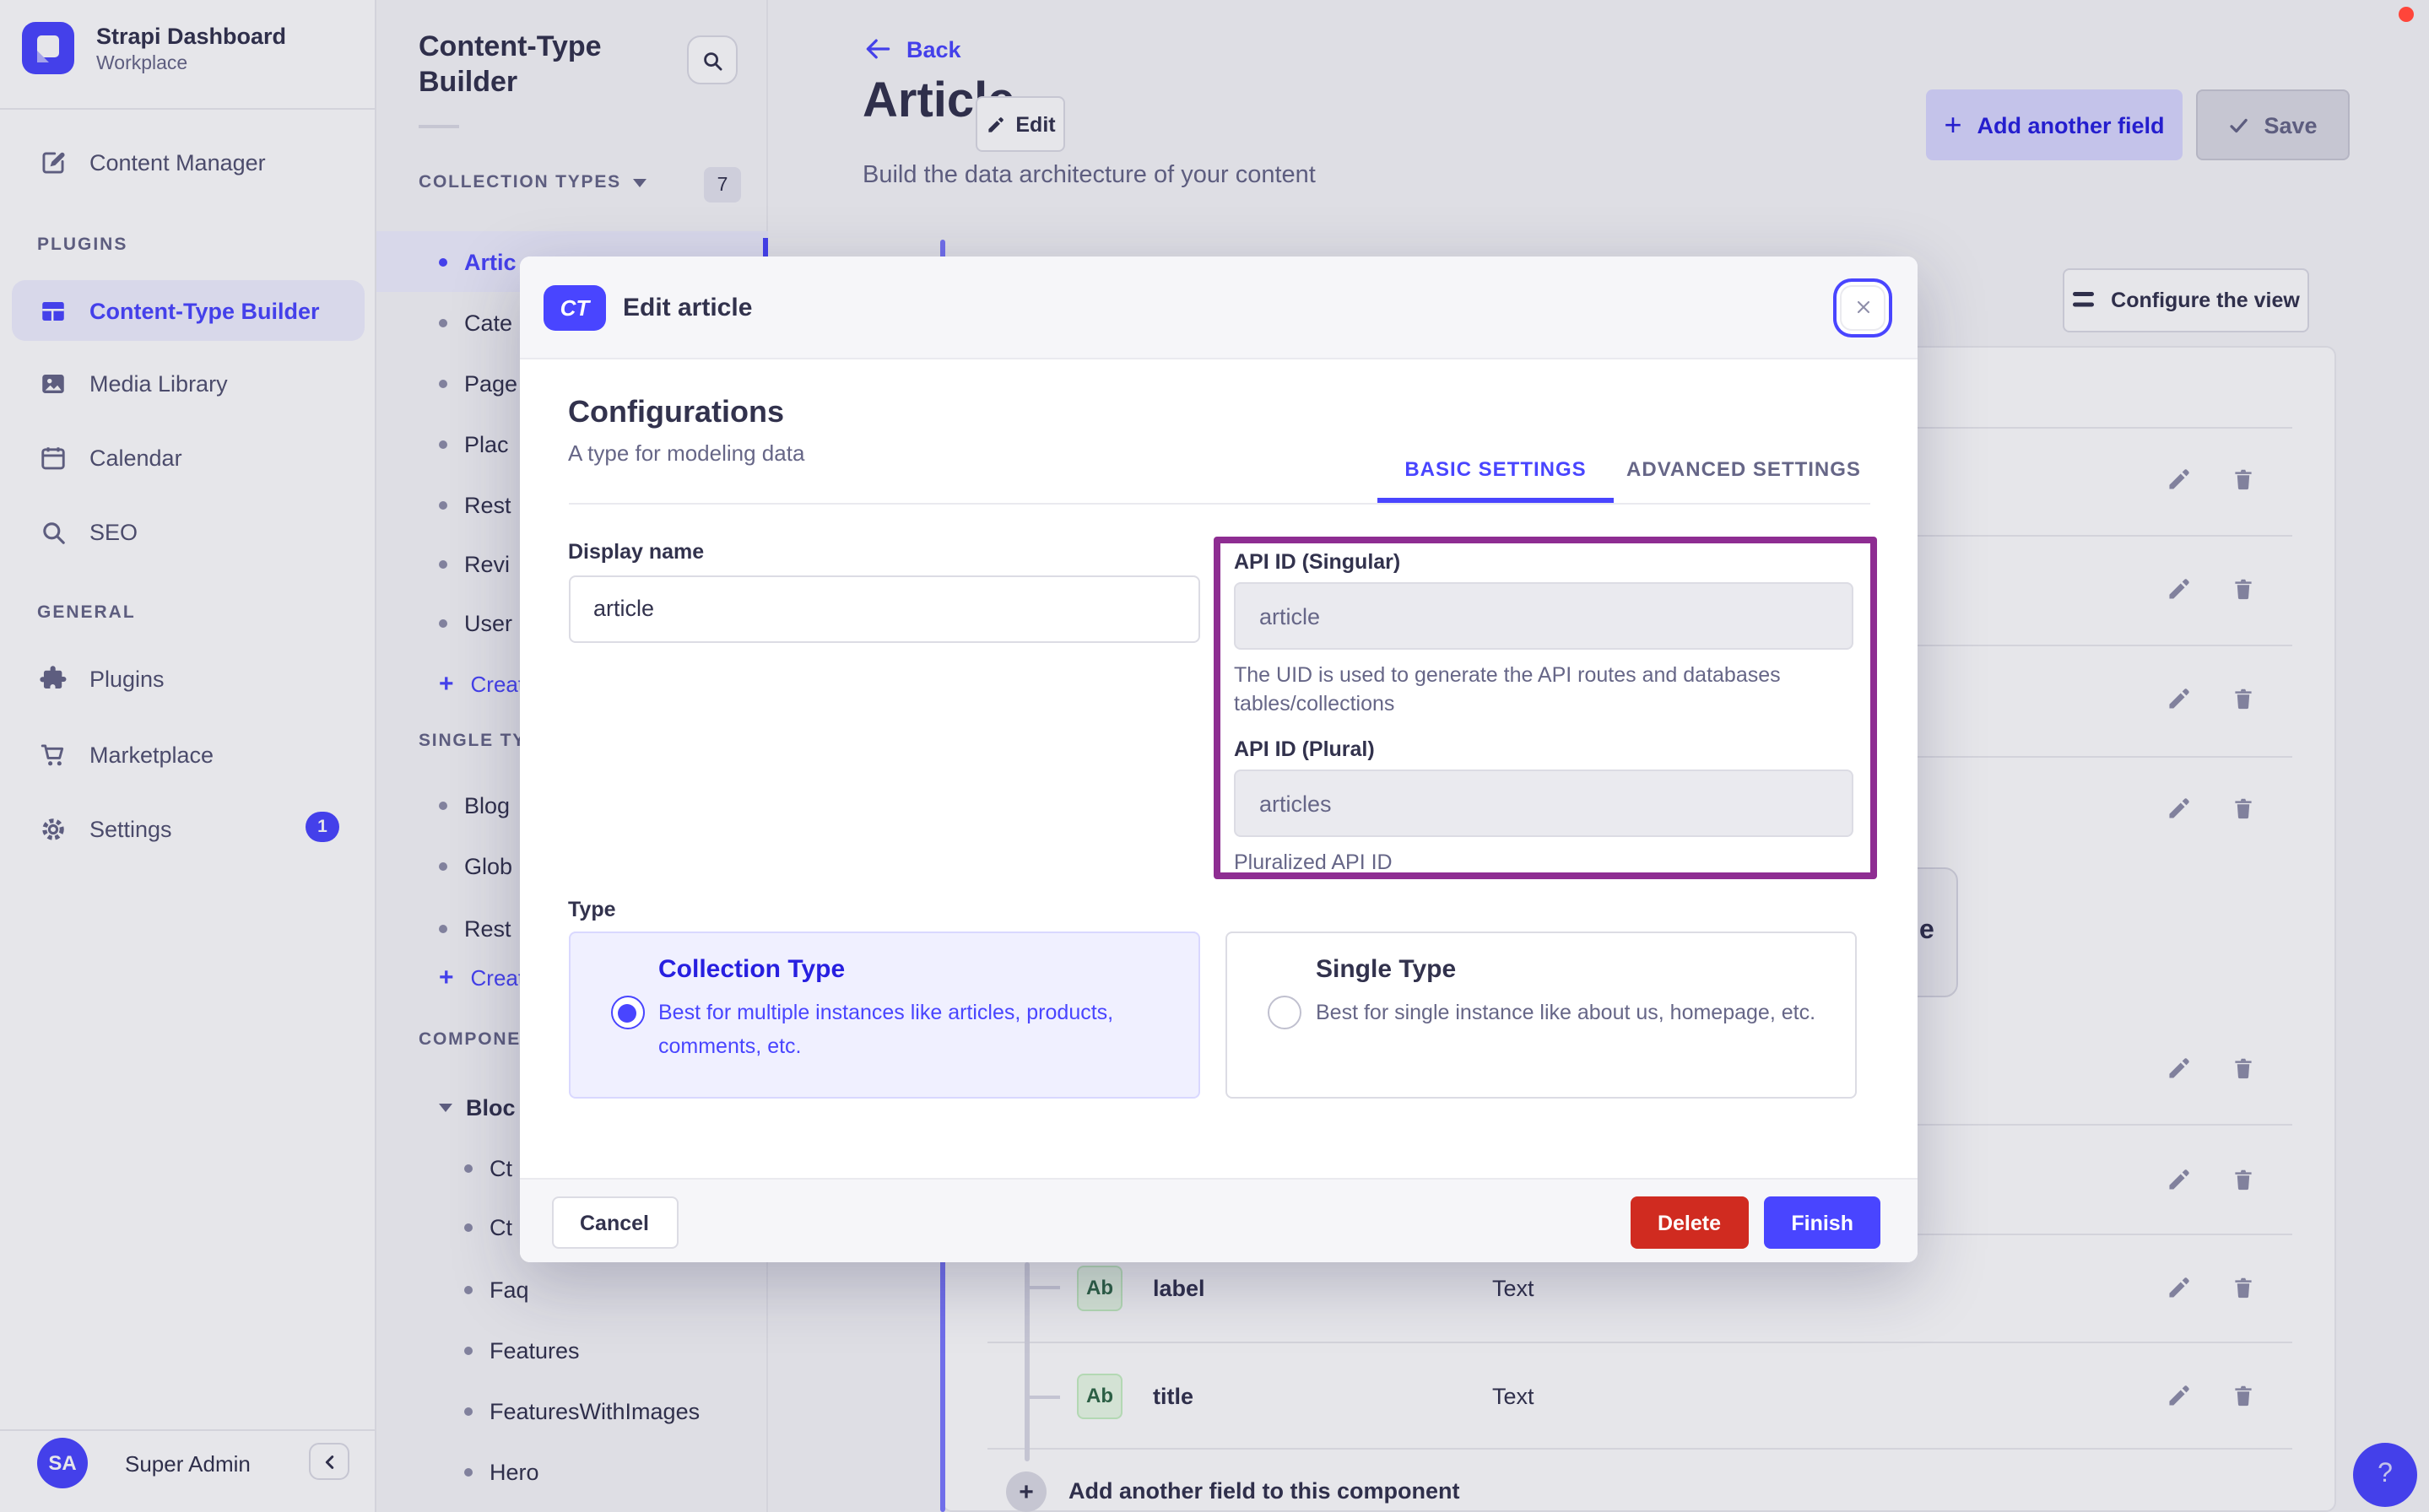  Describe the element at coordinates (1304, 749) in the screenshot. I see `api-id-plural-label: API ID (Plural)` at that location.